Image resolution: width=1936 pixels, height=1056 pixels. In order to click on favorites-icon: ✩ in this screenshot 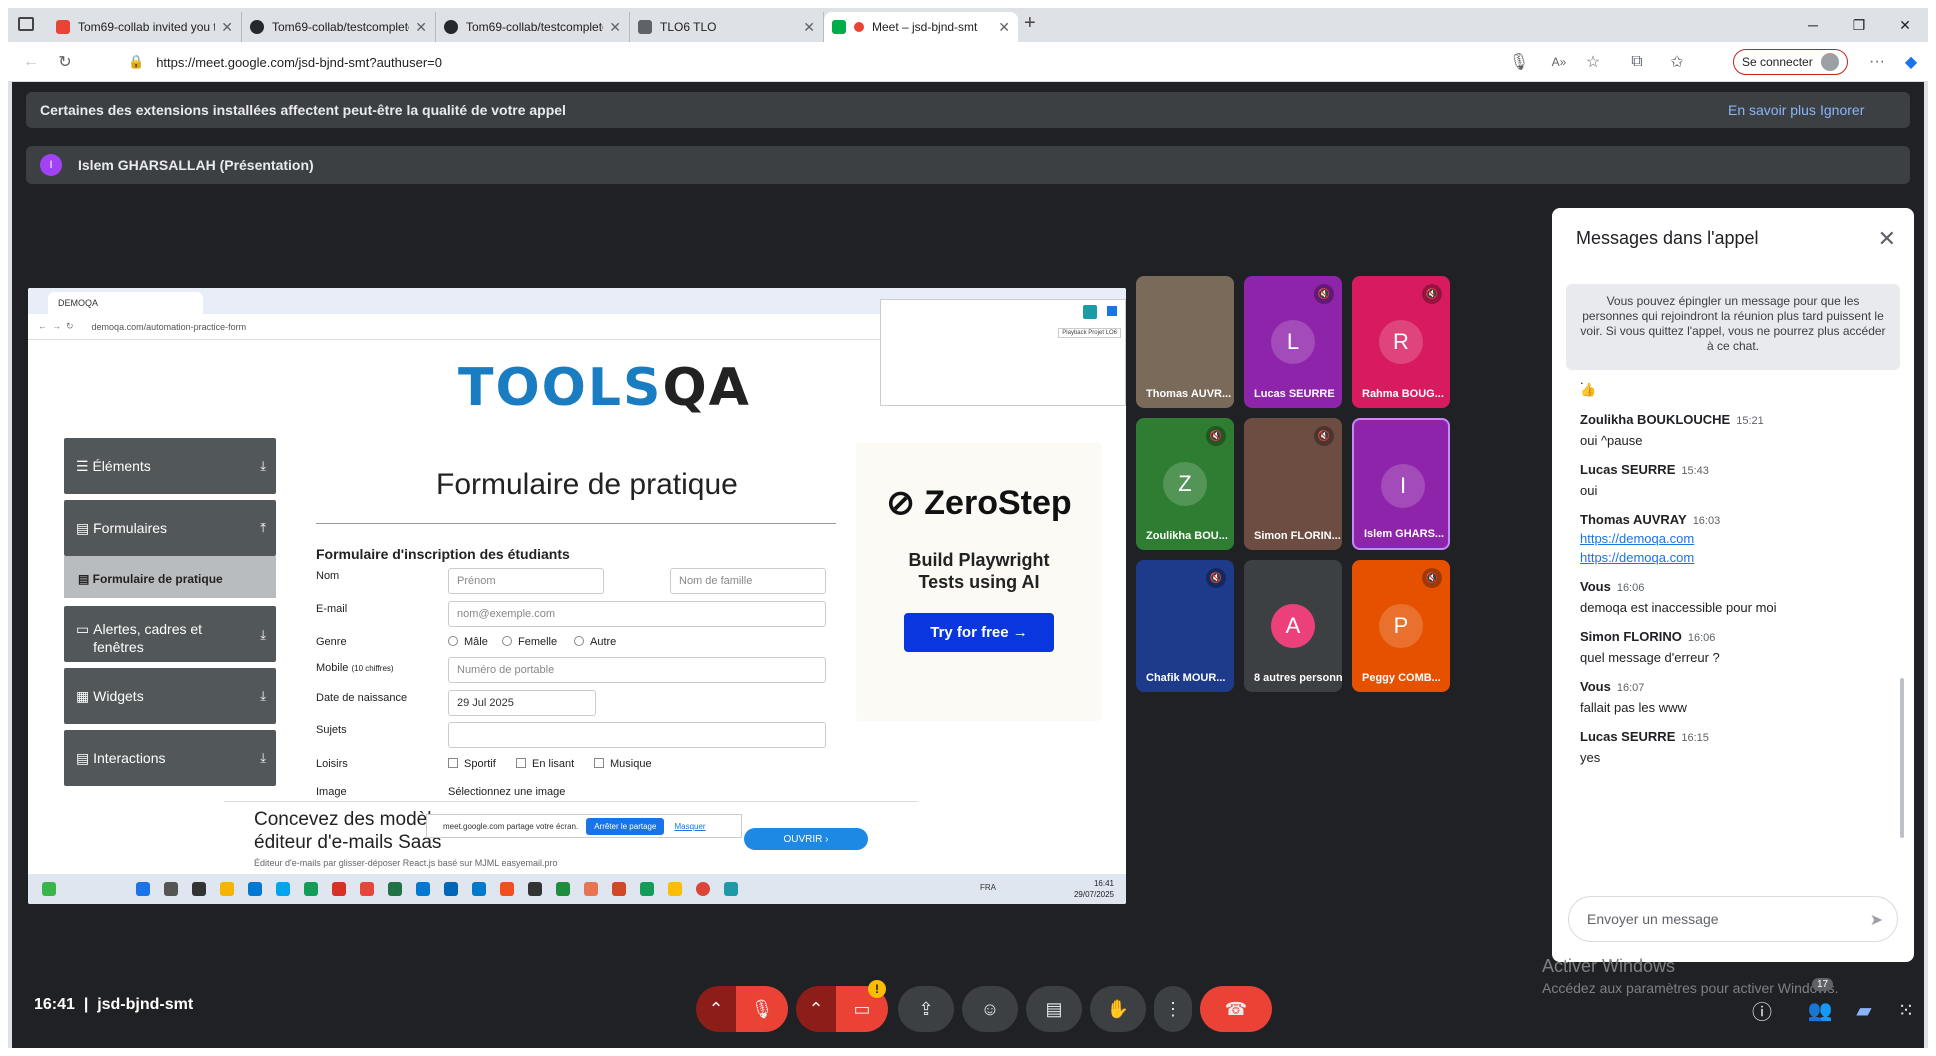, I will do `click(1677, 62)`.